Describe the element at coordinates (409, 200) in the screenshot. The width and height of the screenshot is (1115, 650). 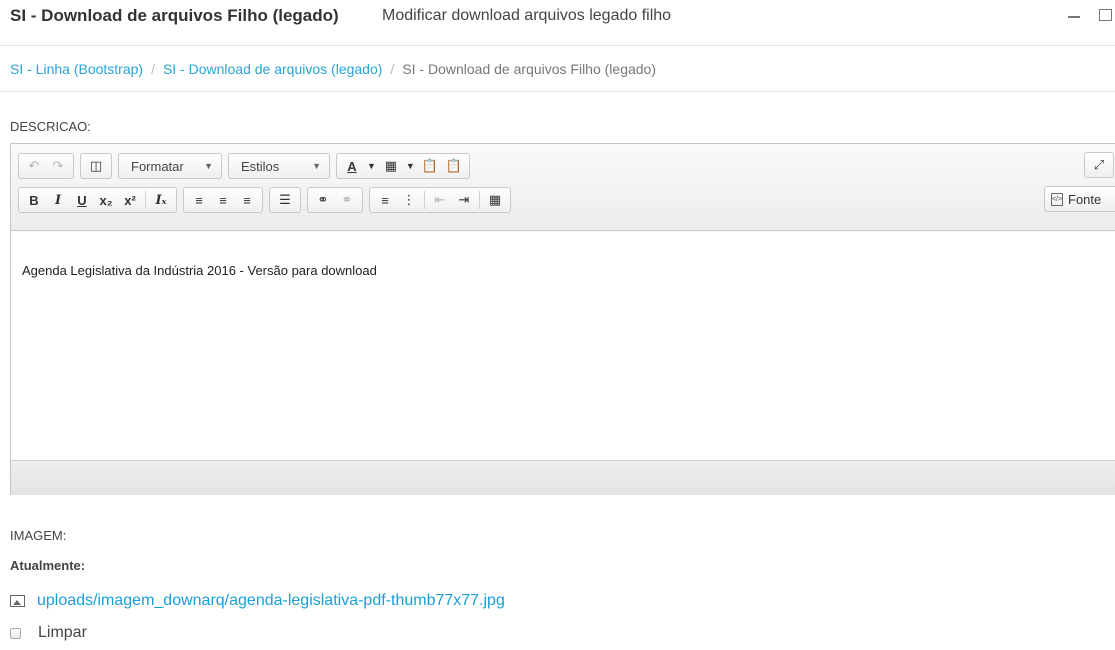
I see `bulleted-list-icon: ⋮` at that location.